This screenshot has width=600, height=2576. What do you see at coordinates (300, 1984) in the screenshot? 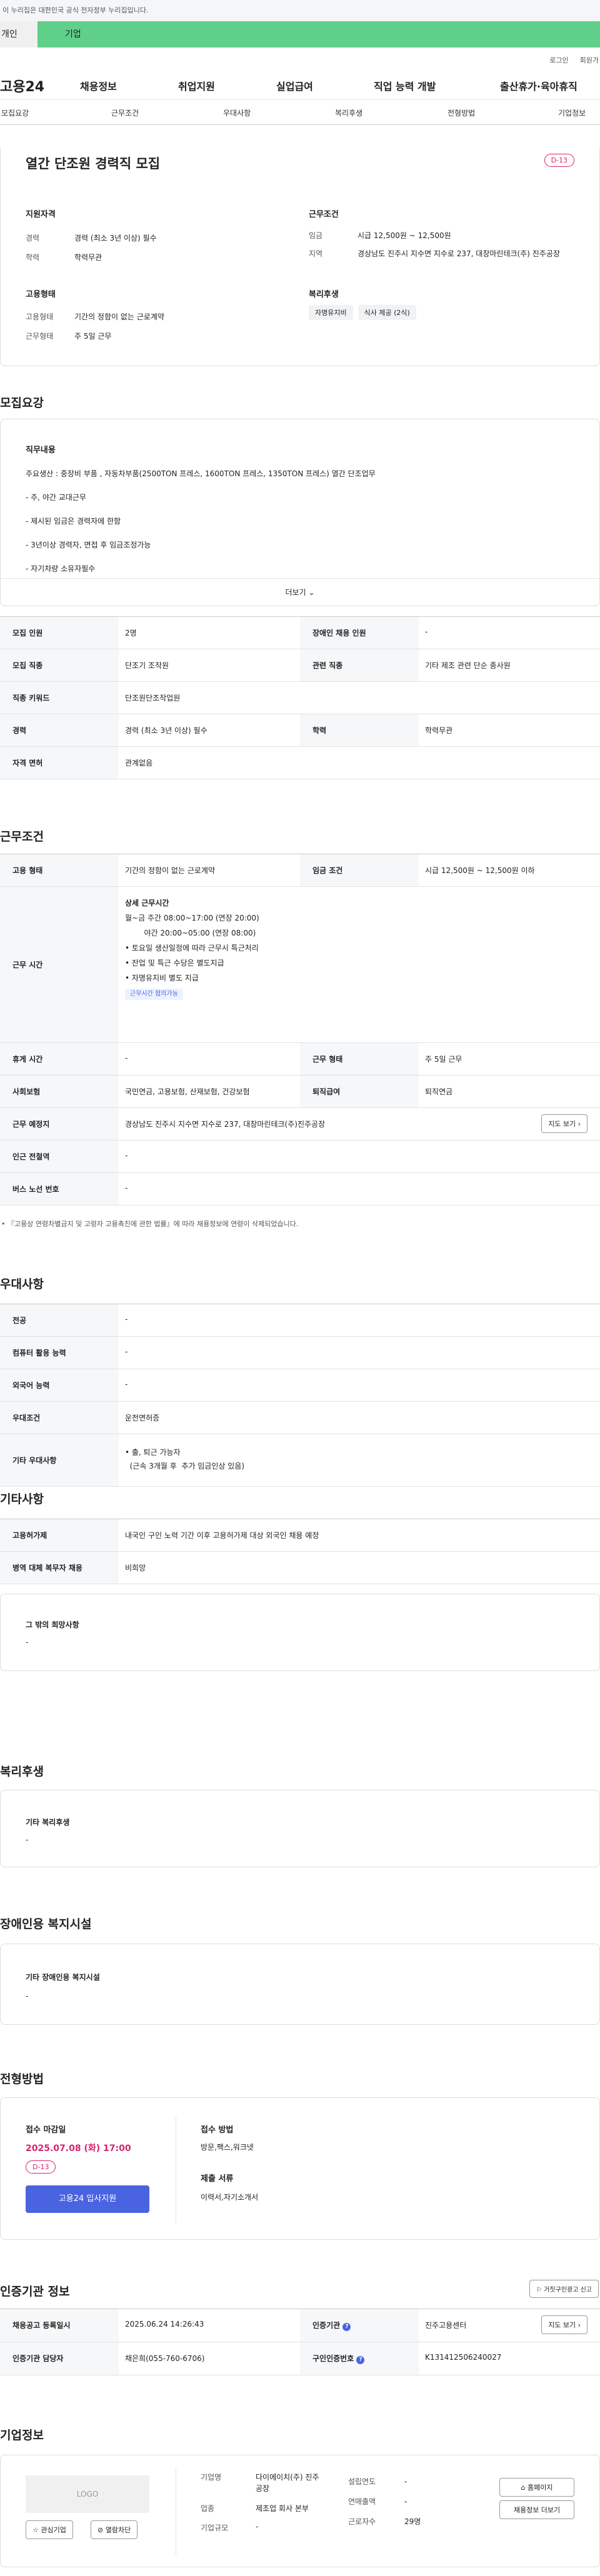
I see `disab-box: 기타 장애인용 복지시설 -` at bounding box center [300, 1984].